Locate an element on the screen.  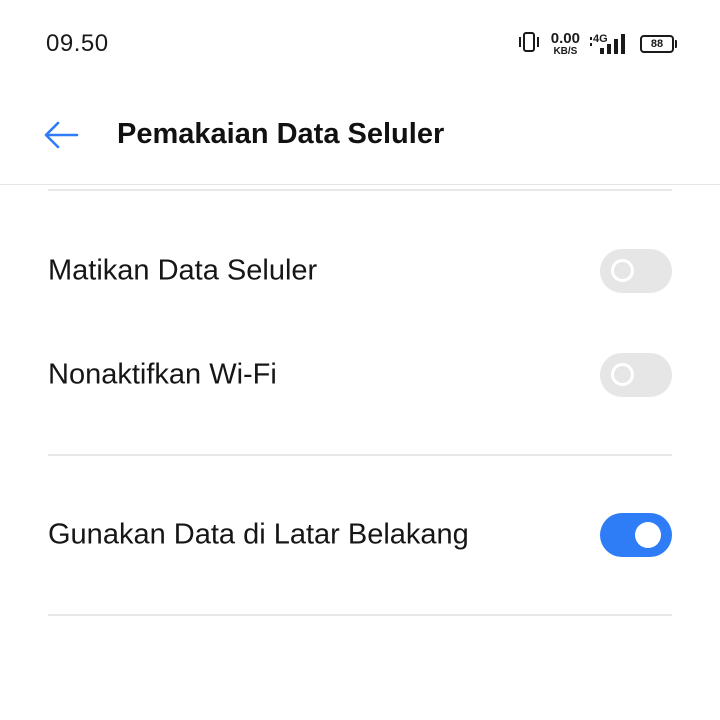
data-speed: 0.00 KB/S is located at coordinates (565, 44).